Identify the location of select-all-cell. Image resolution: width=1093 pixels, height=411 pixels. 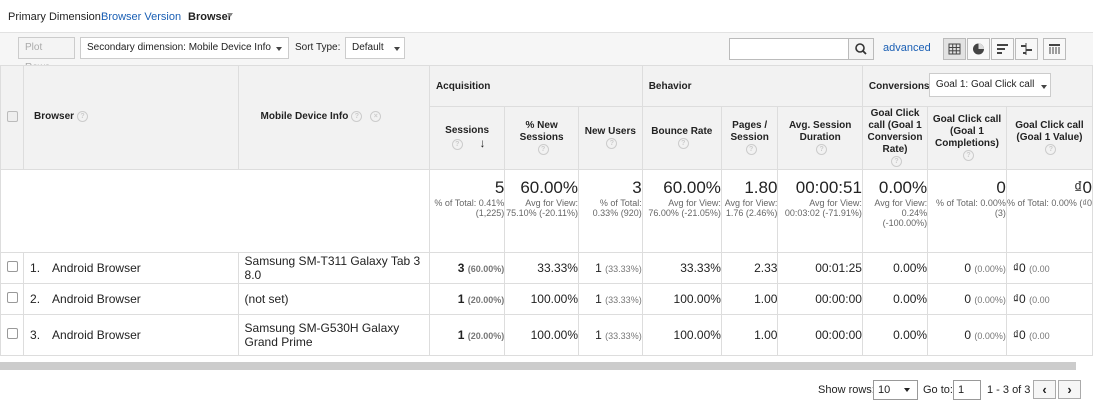
(12, 117).